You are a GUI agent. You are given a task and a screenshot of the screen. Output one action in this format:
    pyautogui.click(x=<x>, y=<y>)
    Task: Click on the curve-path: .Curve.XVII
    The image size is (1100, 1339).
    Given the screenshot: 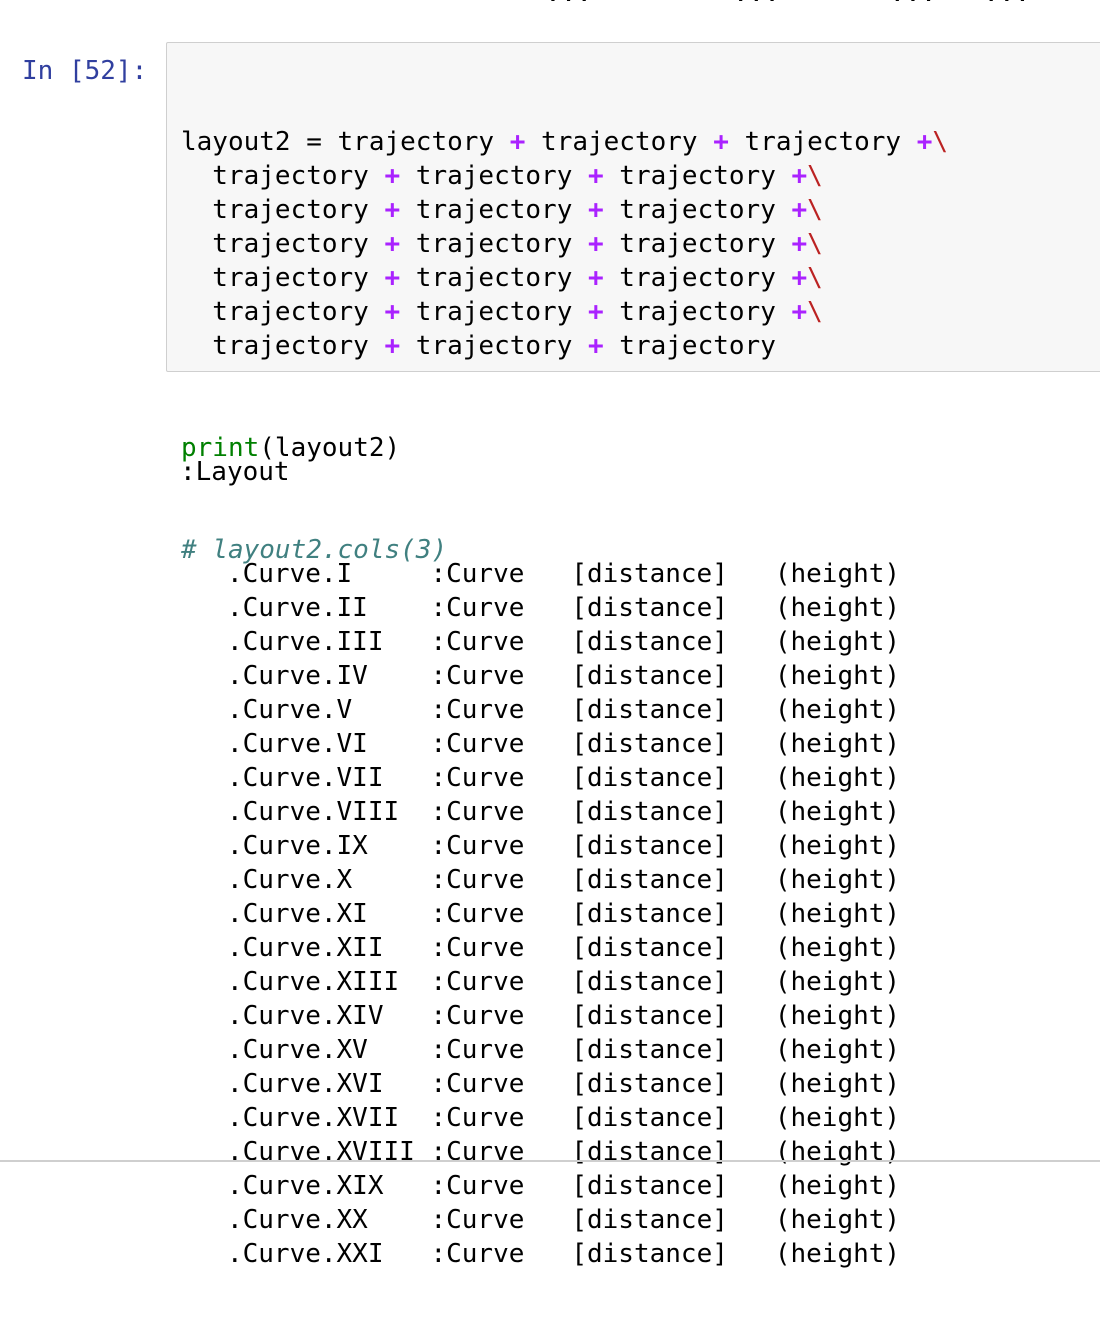 What is the action you would take?
    pyautogui.click(x=290, y=1118)
    